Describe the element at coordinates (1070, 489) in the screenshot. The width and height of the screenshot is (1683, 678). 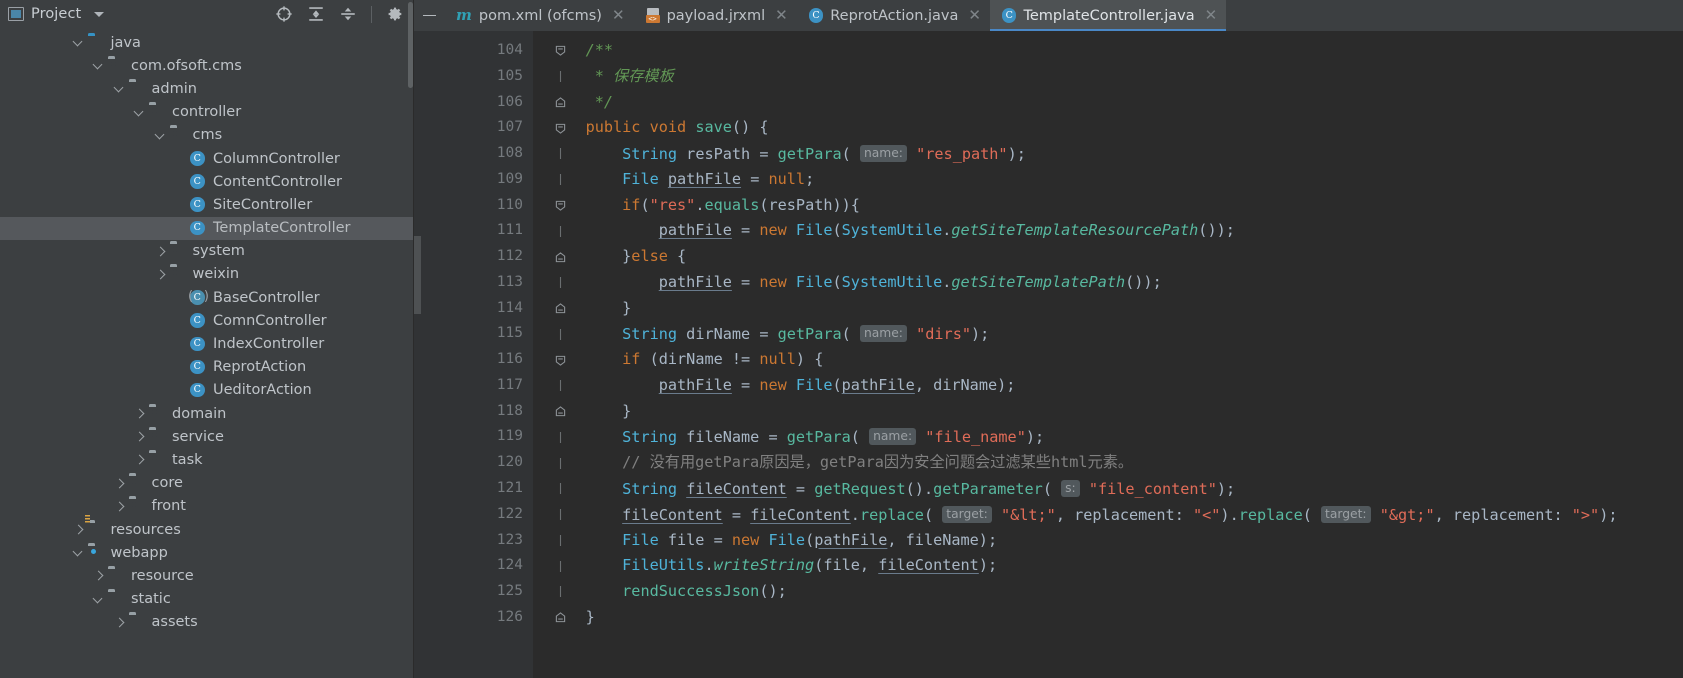
I see `parameter-hint: s:` at that location.